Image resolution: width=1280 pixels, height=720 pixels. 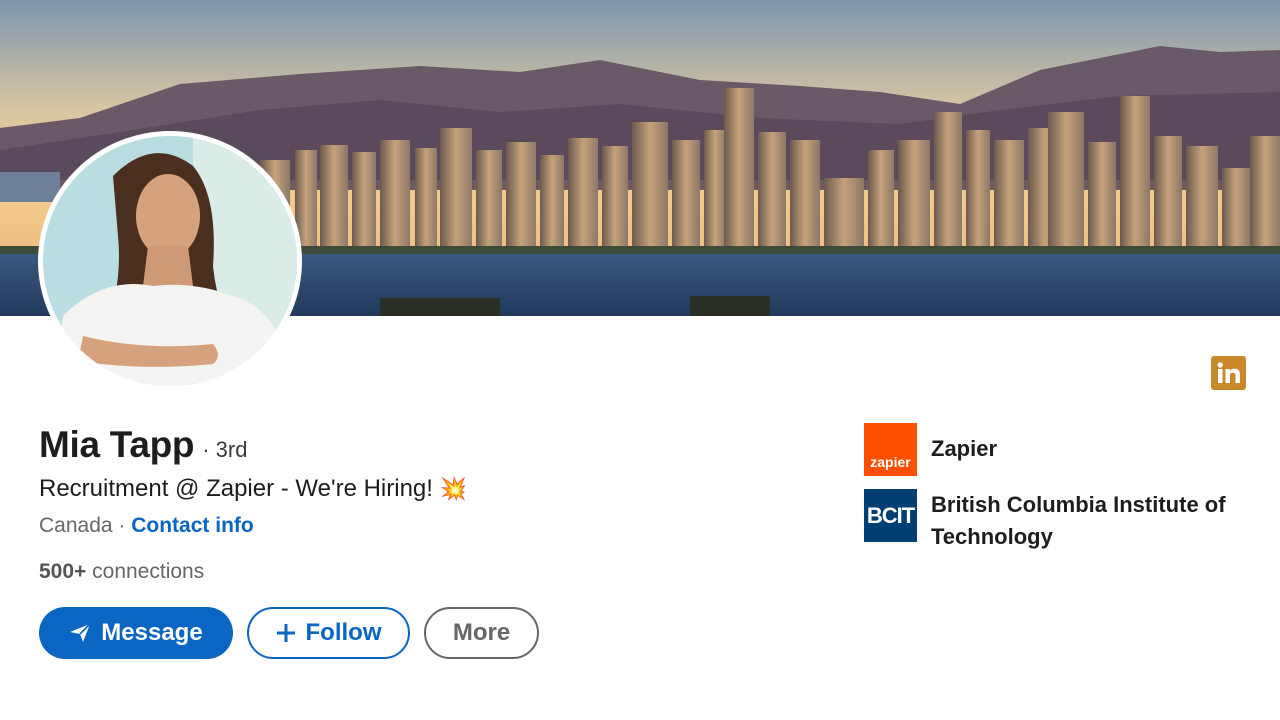 What do you see at coordinates (236, 488) in the screenshot?
I see `headline-text: Recruitment @ Zapier - We're Hiring!` at bounding box center [236, 488].